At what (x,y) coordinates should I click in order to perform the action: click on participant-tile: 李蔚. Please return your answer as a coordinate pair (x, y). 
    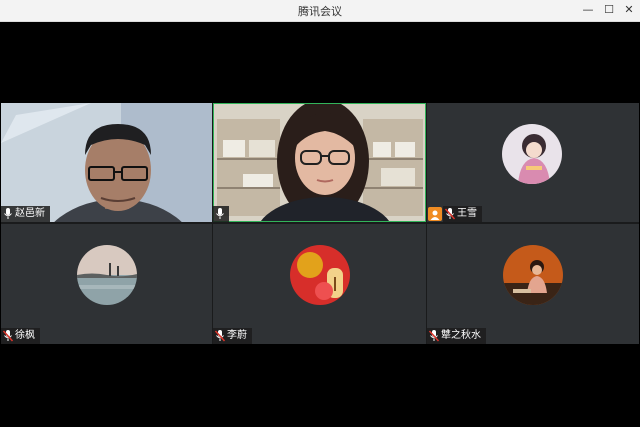
    Looking at the image, I should click on (319, 284).